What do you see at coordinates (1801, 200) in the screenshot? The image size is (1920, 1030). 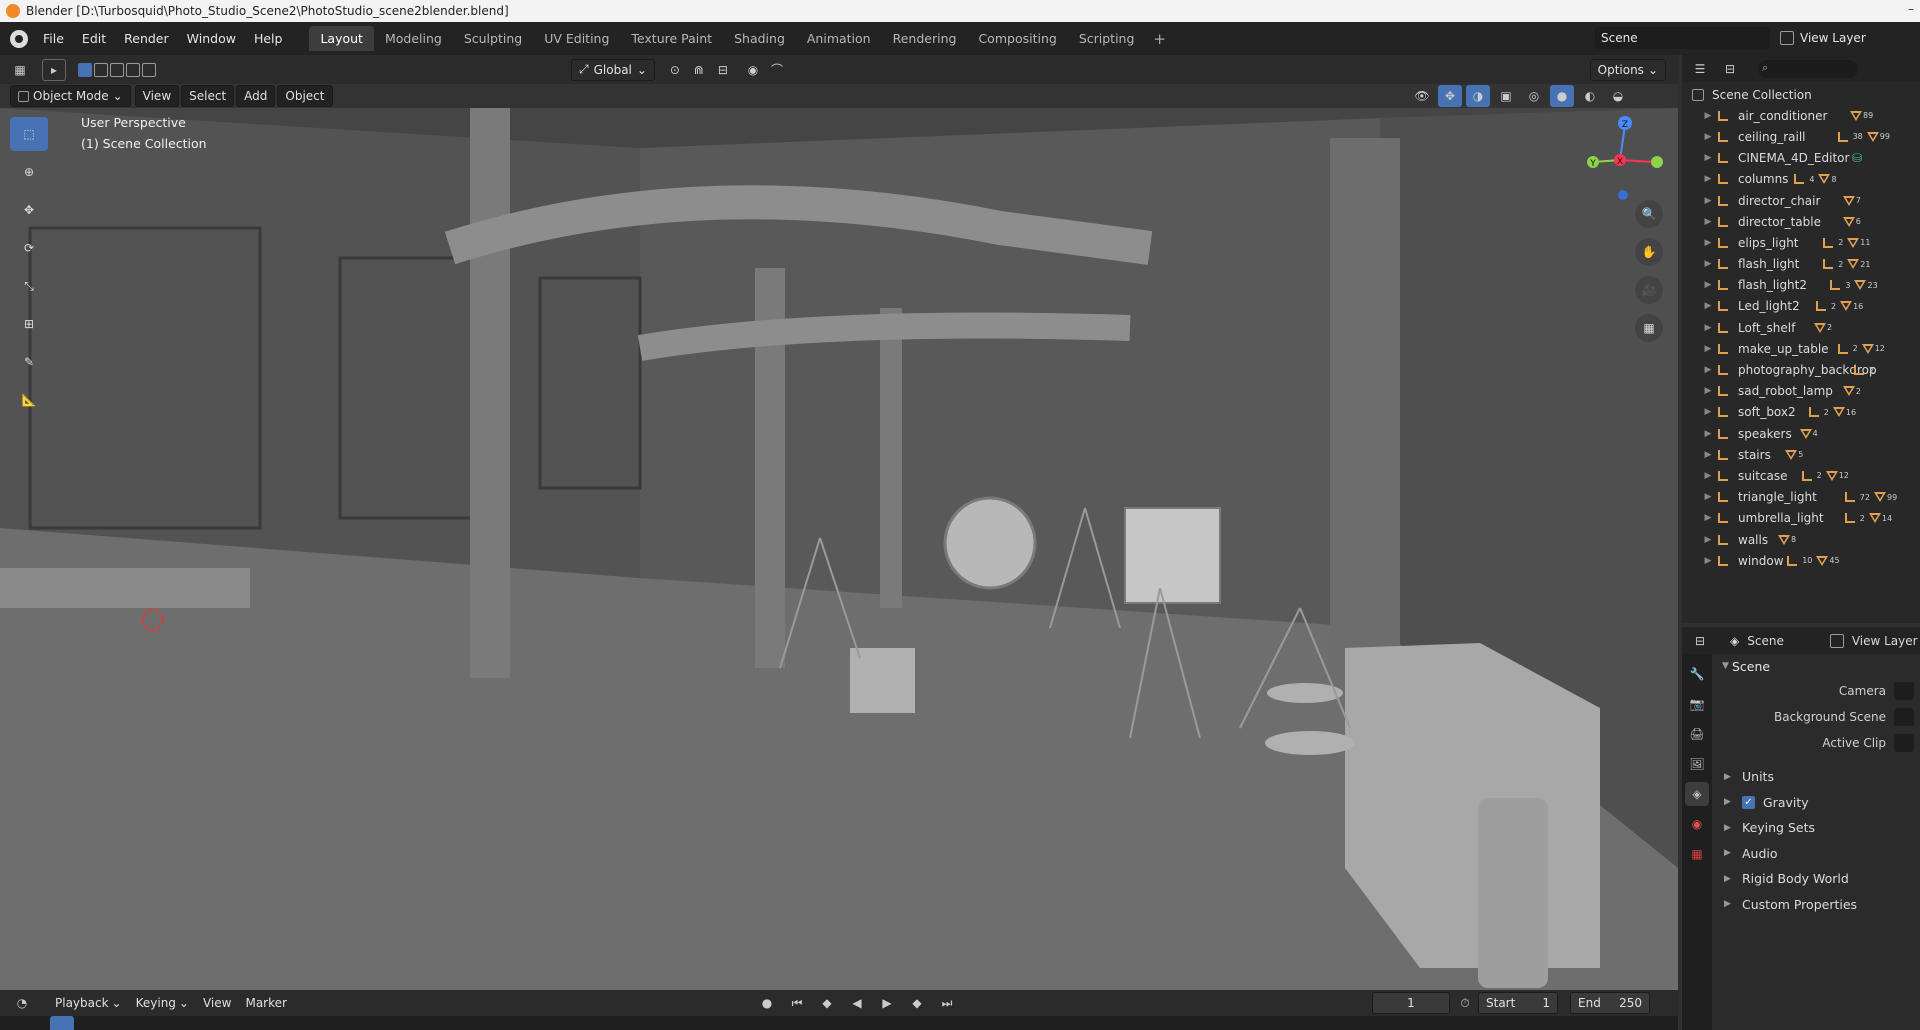 I see `outliner-item: ▶ director_chair 7` at bounding box center [1801, 200].